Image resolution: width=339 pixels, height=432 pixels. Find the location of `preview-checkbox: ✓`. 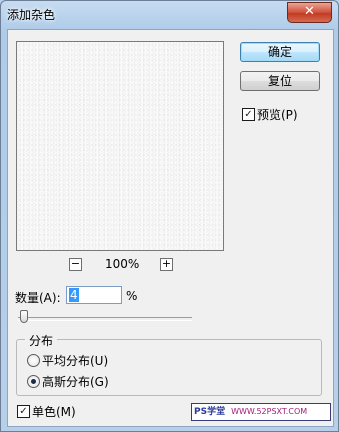

preview-checkbox: ✓ is located at coordinates (248, 114).